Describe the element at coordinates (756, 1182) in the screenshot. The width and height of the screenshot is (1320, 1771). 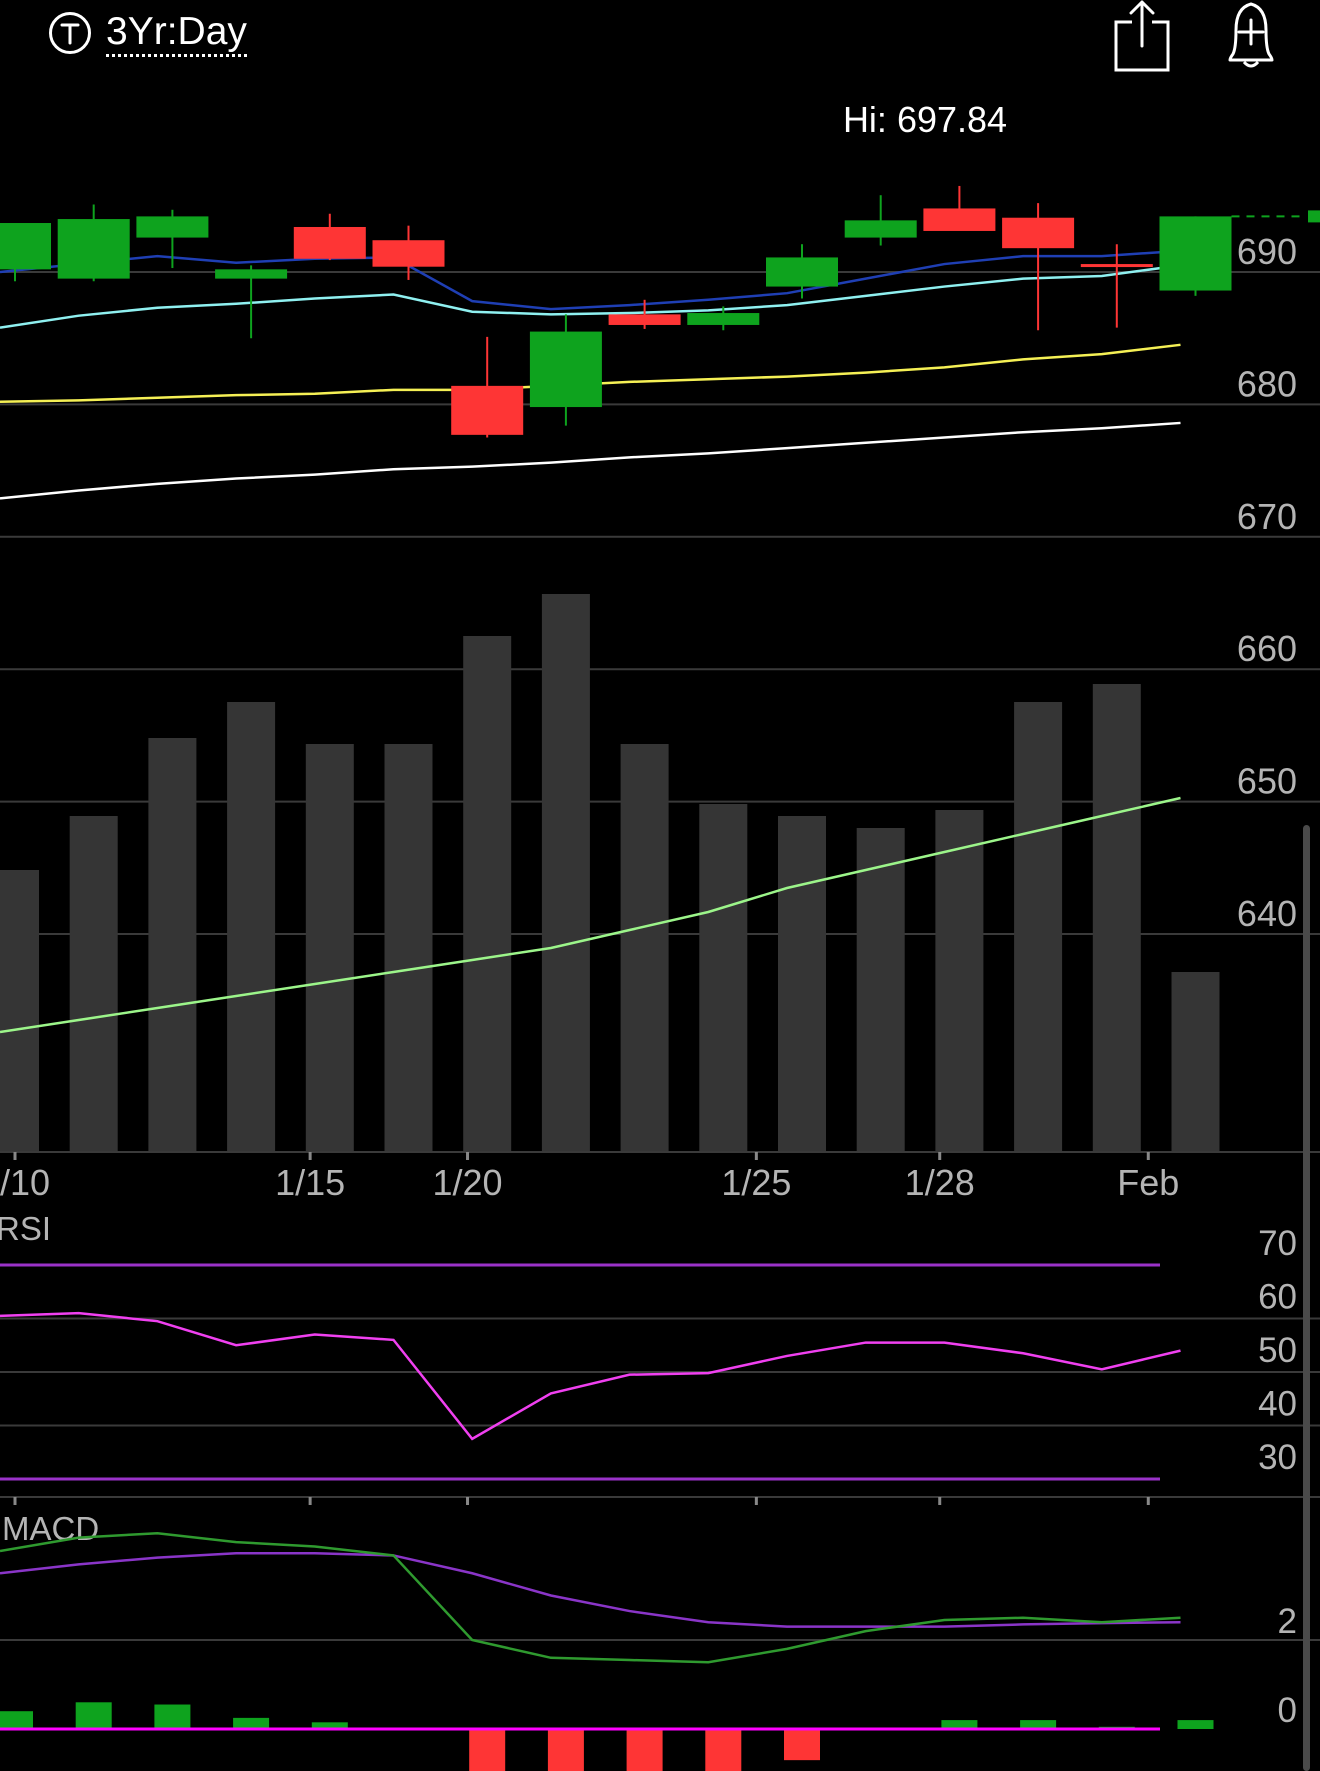
I see `x-tick-label: 1/25` at that location.